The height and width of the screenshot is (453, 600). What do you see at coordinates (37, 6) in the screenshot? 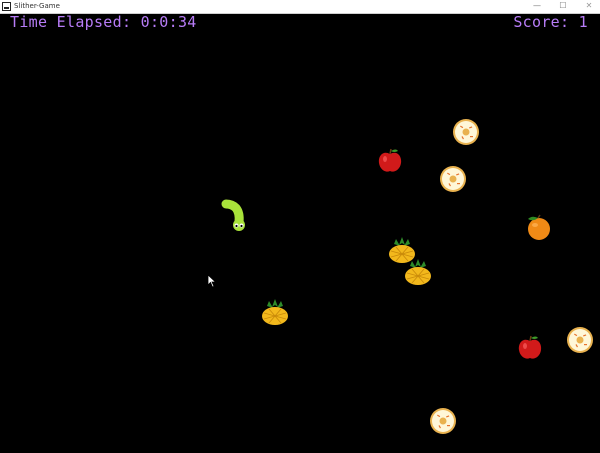
I see `window-title: Slither-Game` at bounding box center [37, 6].